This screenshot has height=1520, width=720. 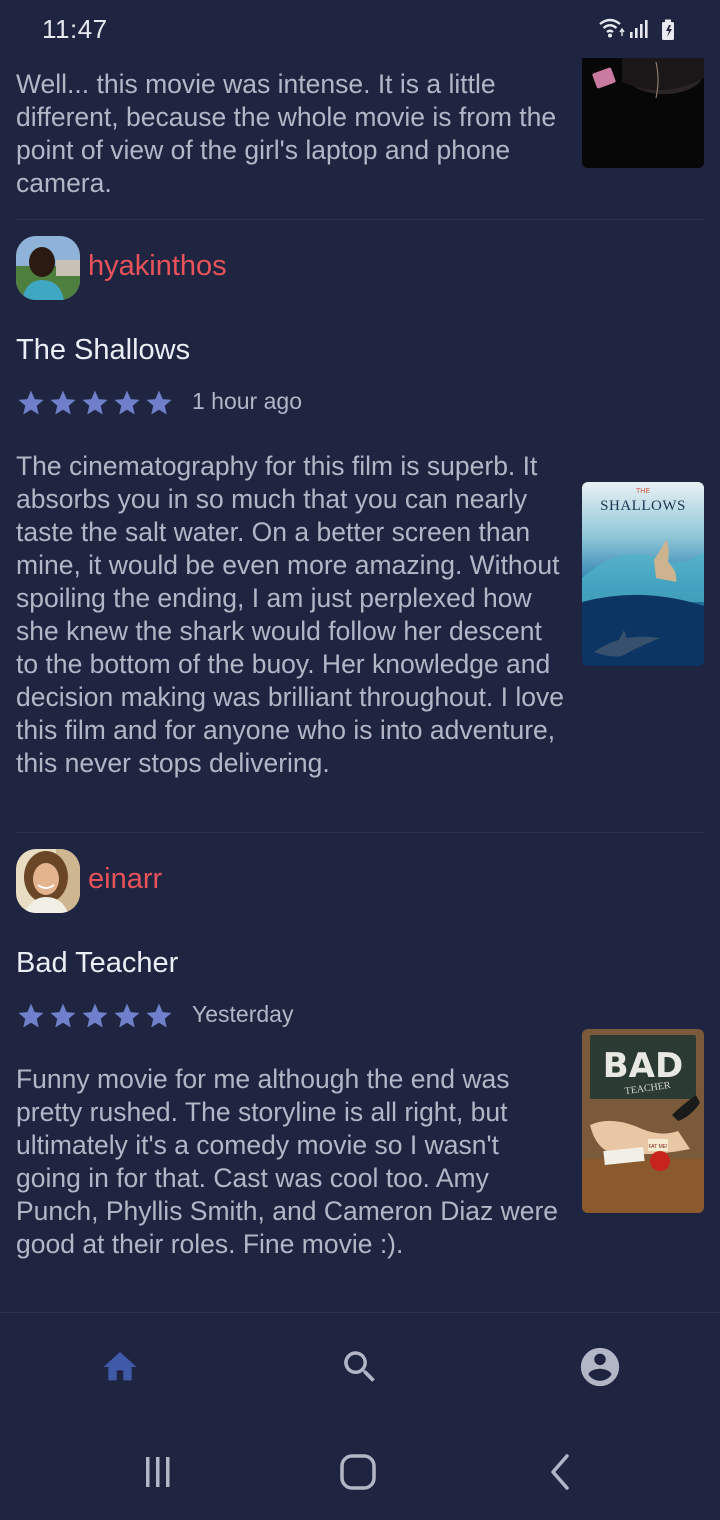 I want to click on movie-poster, so click(x=643, y=113).